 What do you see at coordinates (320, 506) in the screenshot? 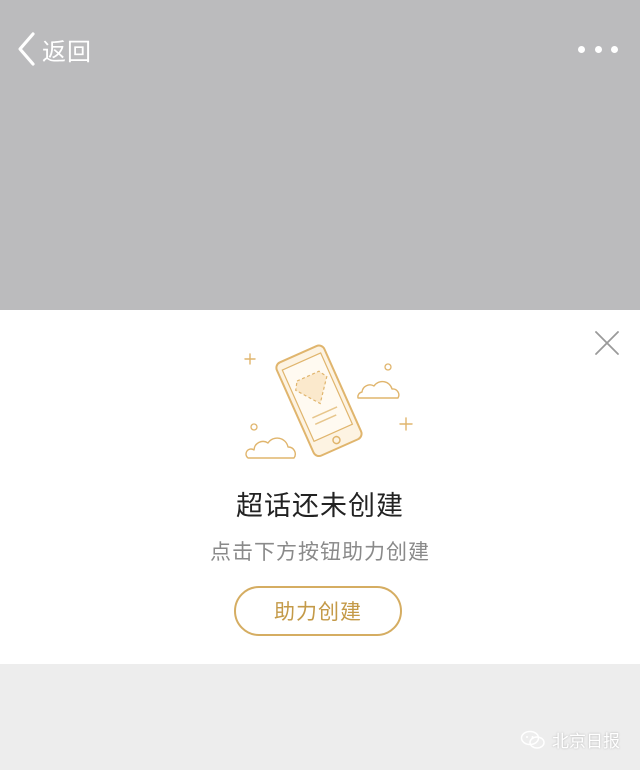
I see `empty-state-title: 超话还未创建` at bounding box center [320, 506].